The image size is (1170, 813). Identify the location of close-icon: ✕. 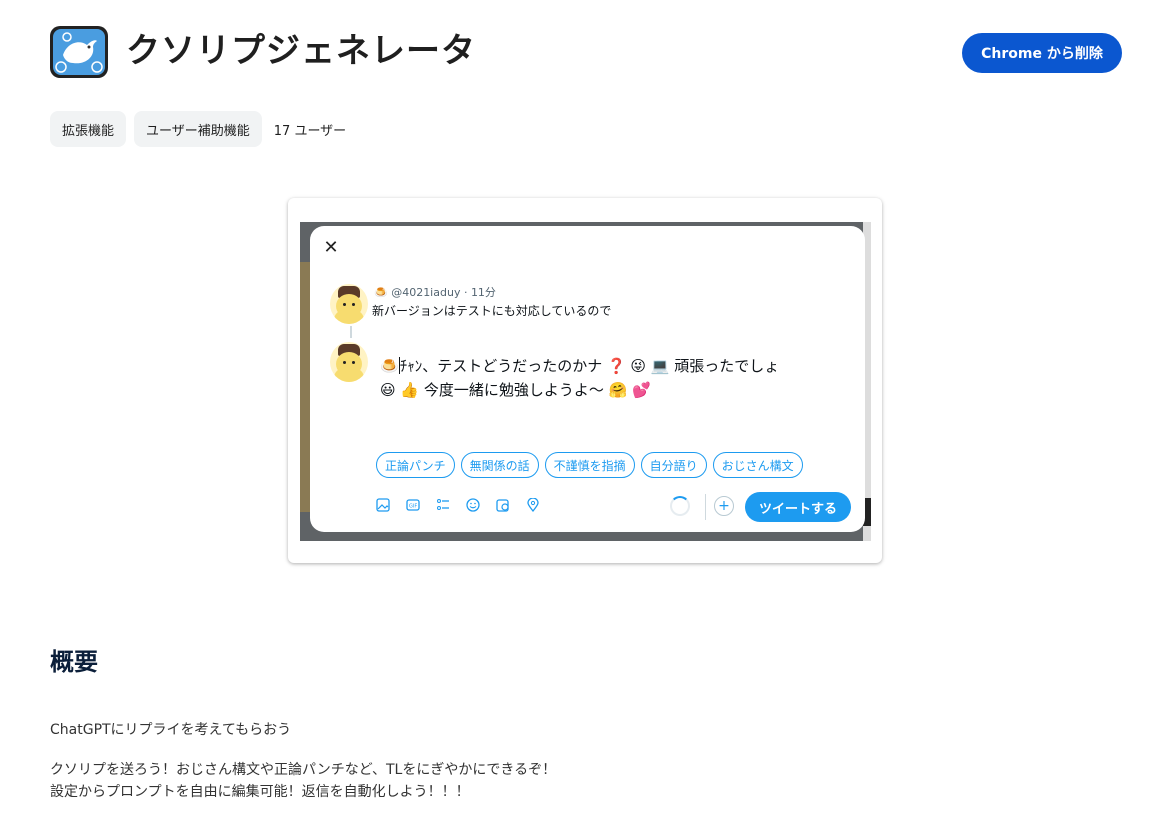
(331, 247).